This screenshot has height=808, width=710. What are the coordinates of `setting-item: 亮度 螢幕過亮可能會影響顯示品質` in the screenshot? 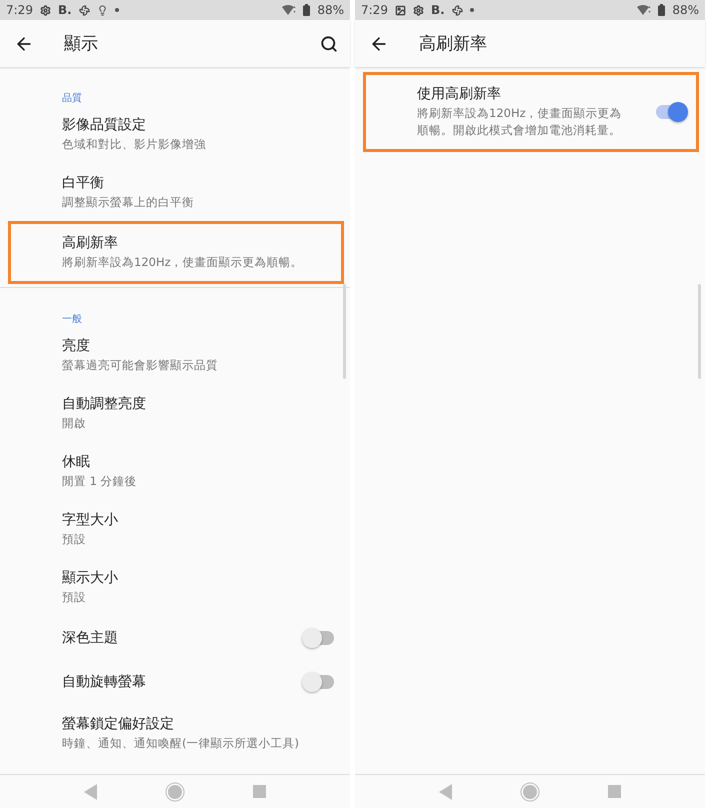 It's located at (175, 355).